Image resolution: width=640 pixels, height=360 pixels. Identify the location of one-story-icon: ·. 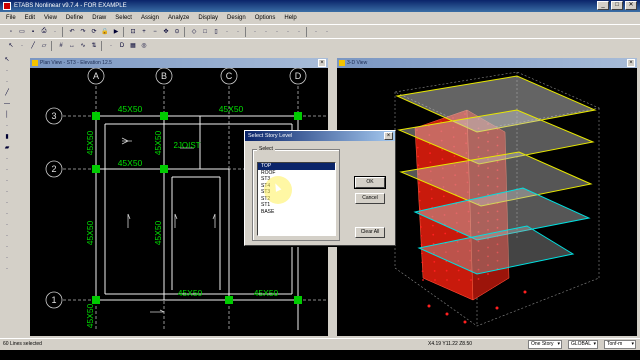
(7, 268).